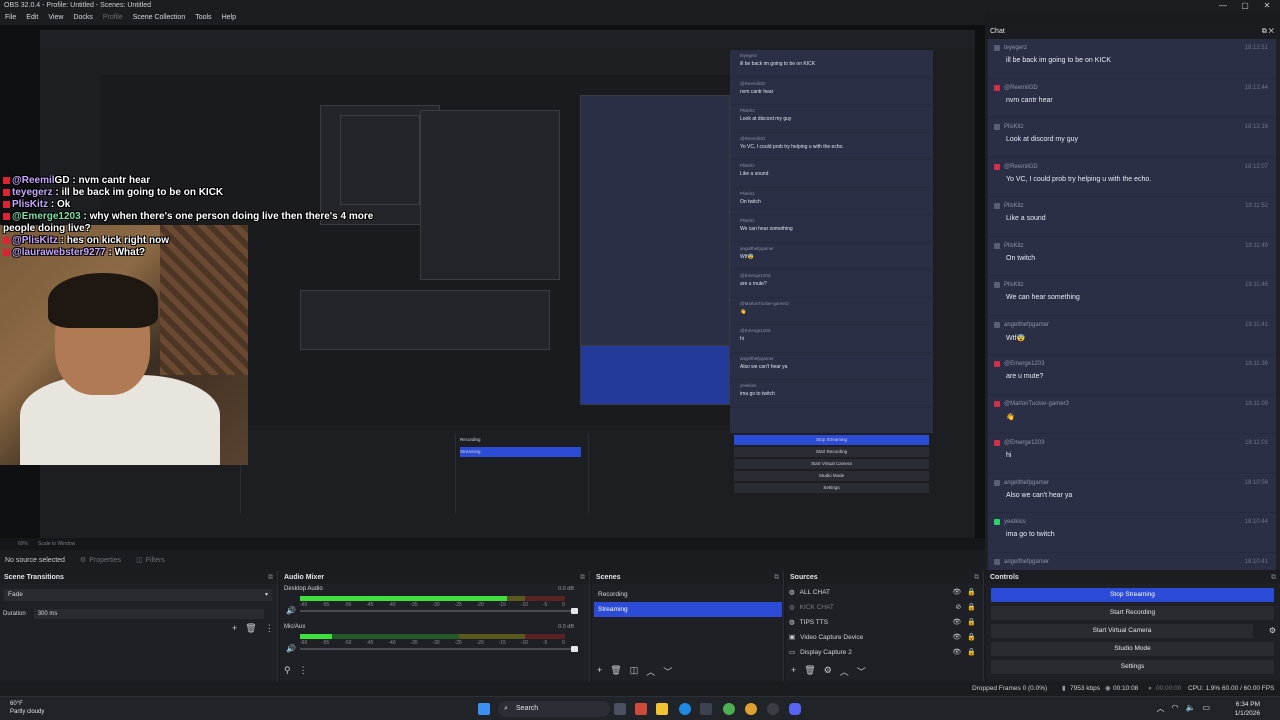 This screenshot has width=1280, height=720. What do you see at coordinates (100, 561) in the screenshot?
I see `properties-button: ⚙ Properties` at bounding box center [100, 561].